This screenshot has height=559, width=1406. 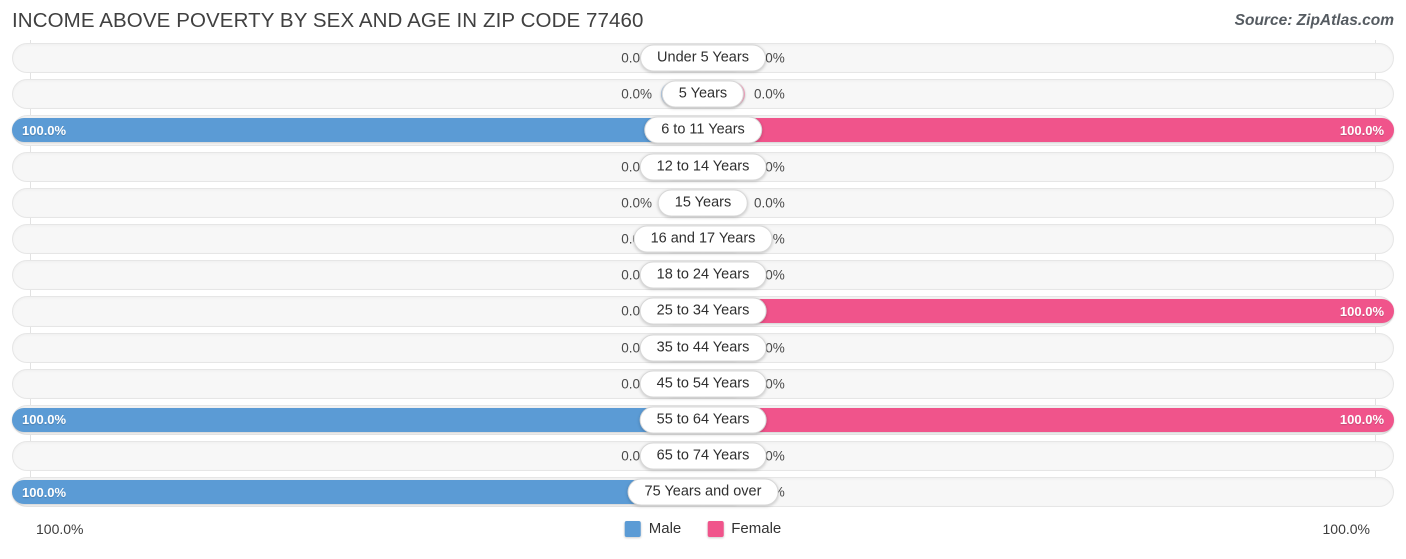 I want to click on axis-min-label: 100.0%, so click(x=60, y=529).